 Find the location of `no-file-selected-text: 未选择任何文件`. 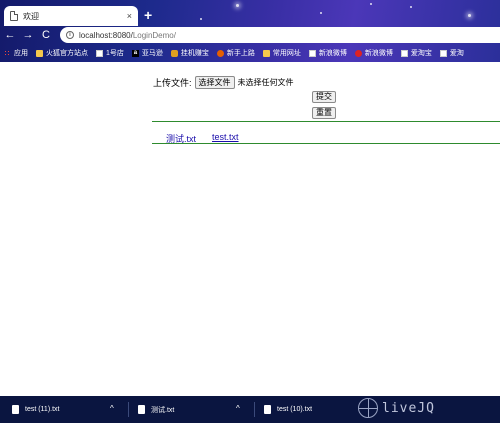

no-file-selected-text: 未选择任何文件 is located at coordinates (265, 82).